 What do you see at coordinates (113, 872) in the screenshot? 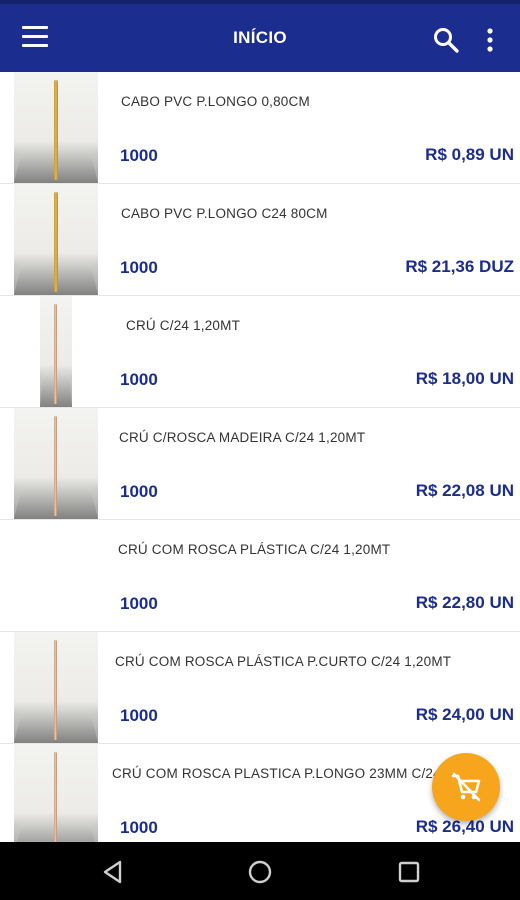
I see `back-triangle-icon` at bounding box center [113, 872].